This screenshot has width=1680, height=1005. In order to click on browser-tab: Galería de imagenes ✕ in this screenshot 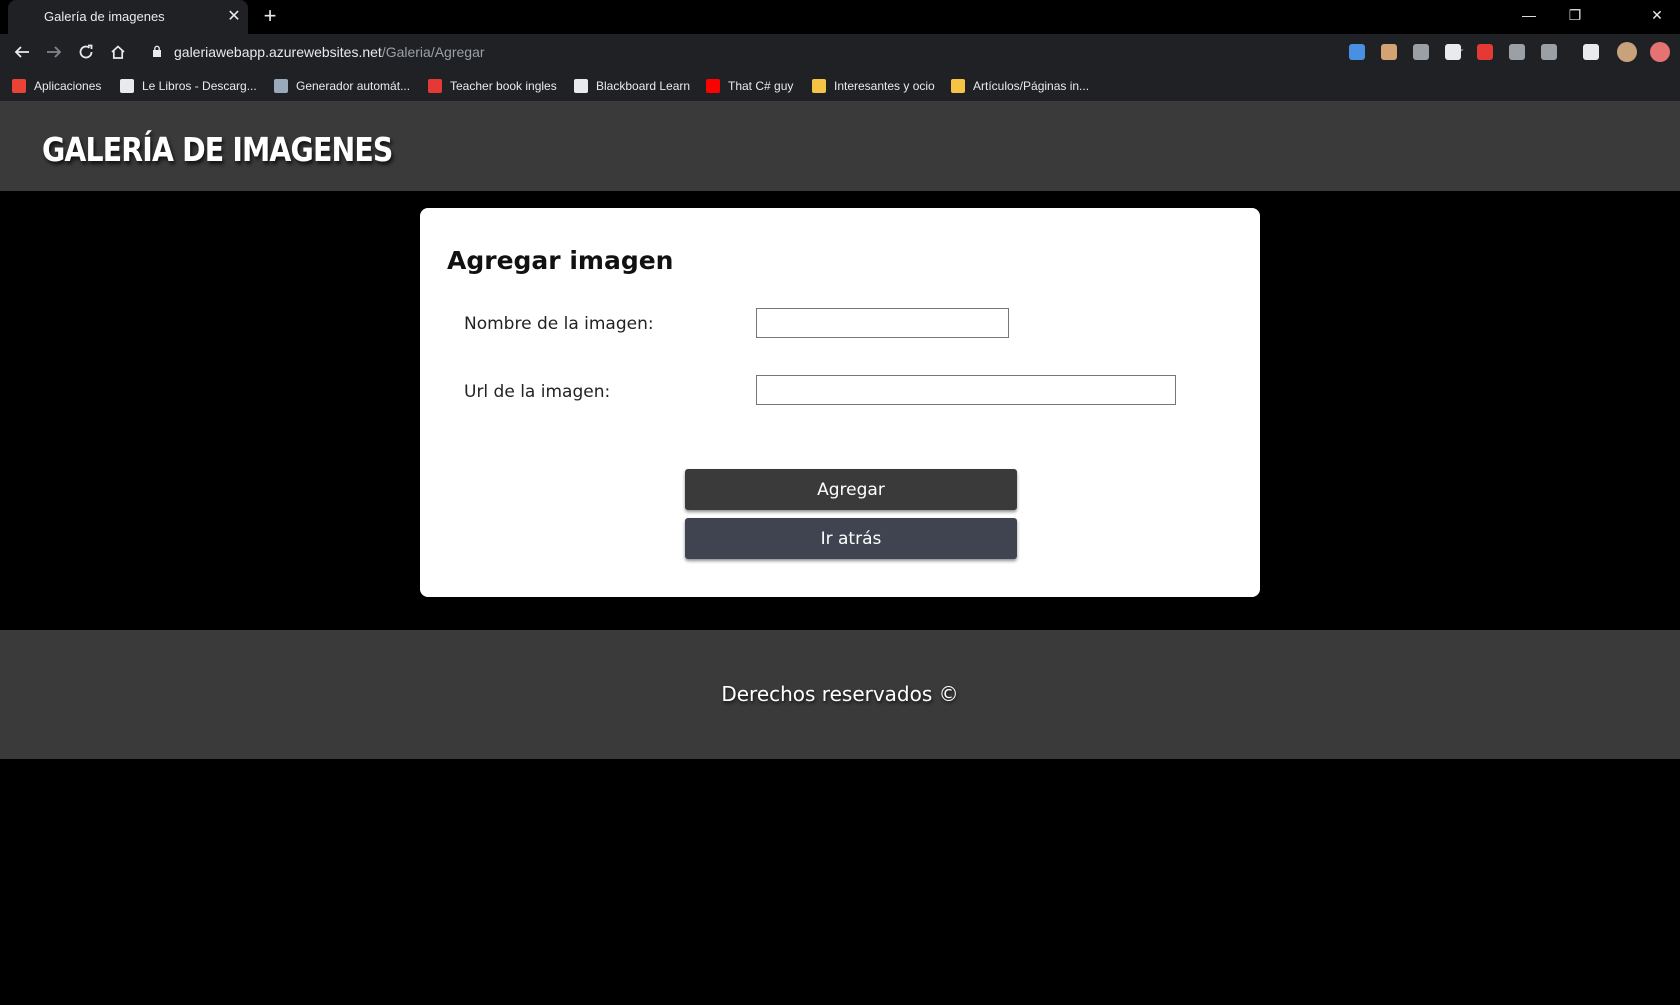, I will do `click(128, 17)`.